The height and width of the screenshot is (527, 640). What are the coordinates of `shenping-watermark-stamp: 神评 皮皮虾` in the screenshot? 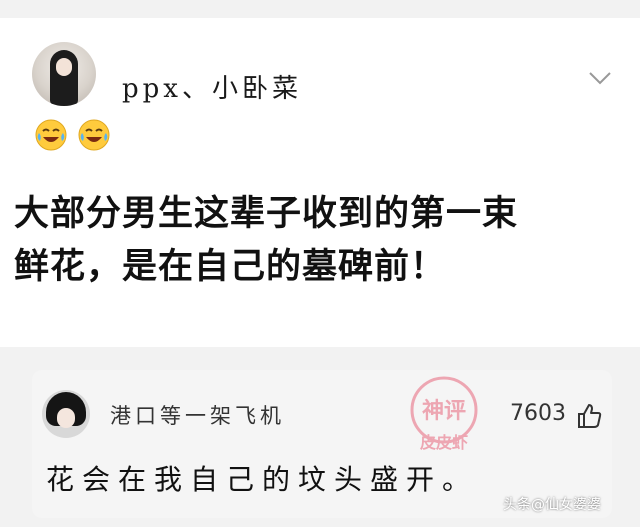 It's located at (444, 414).